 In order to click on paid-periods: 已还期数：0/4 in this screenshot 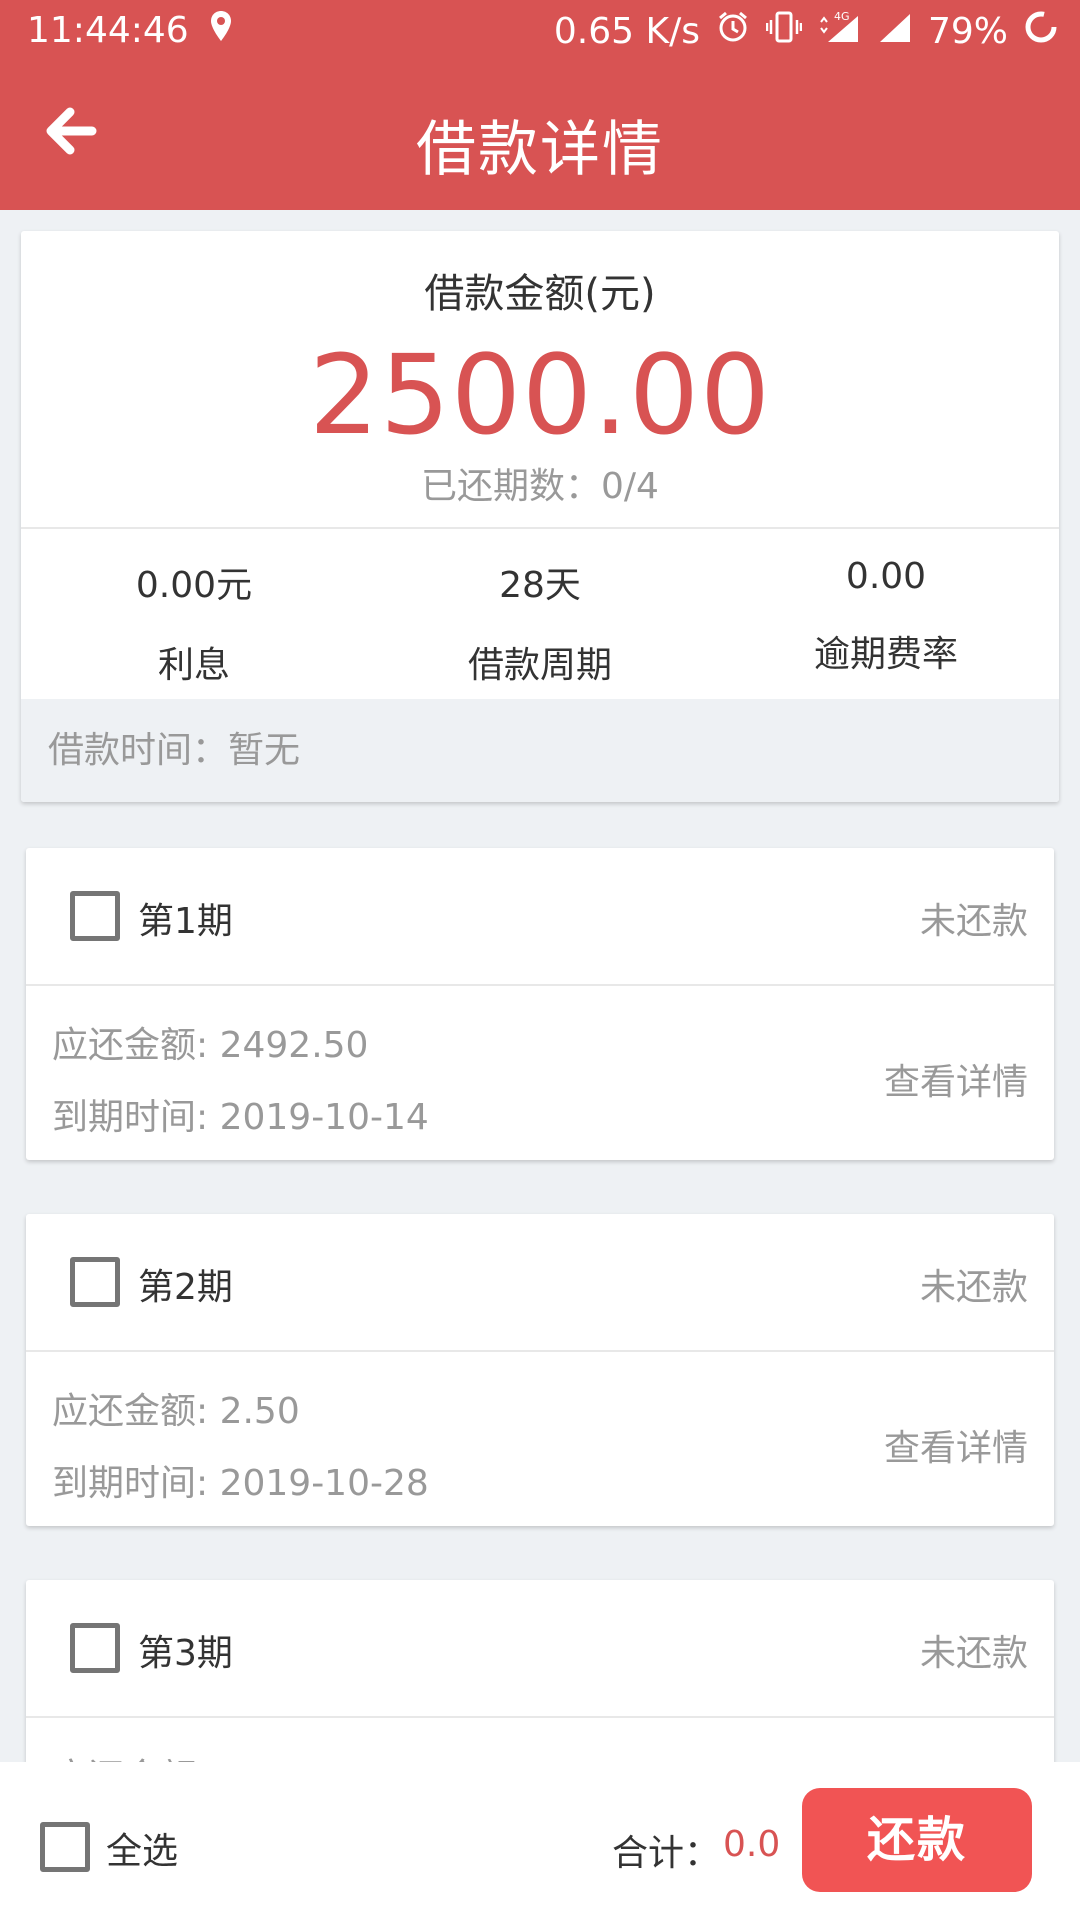, I will do `click(540, 486)`.